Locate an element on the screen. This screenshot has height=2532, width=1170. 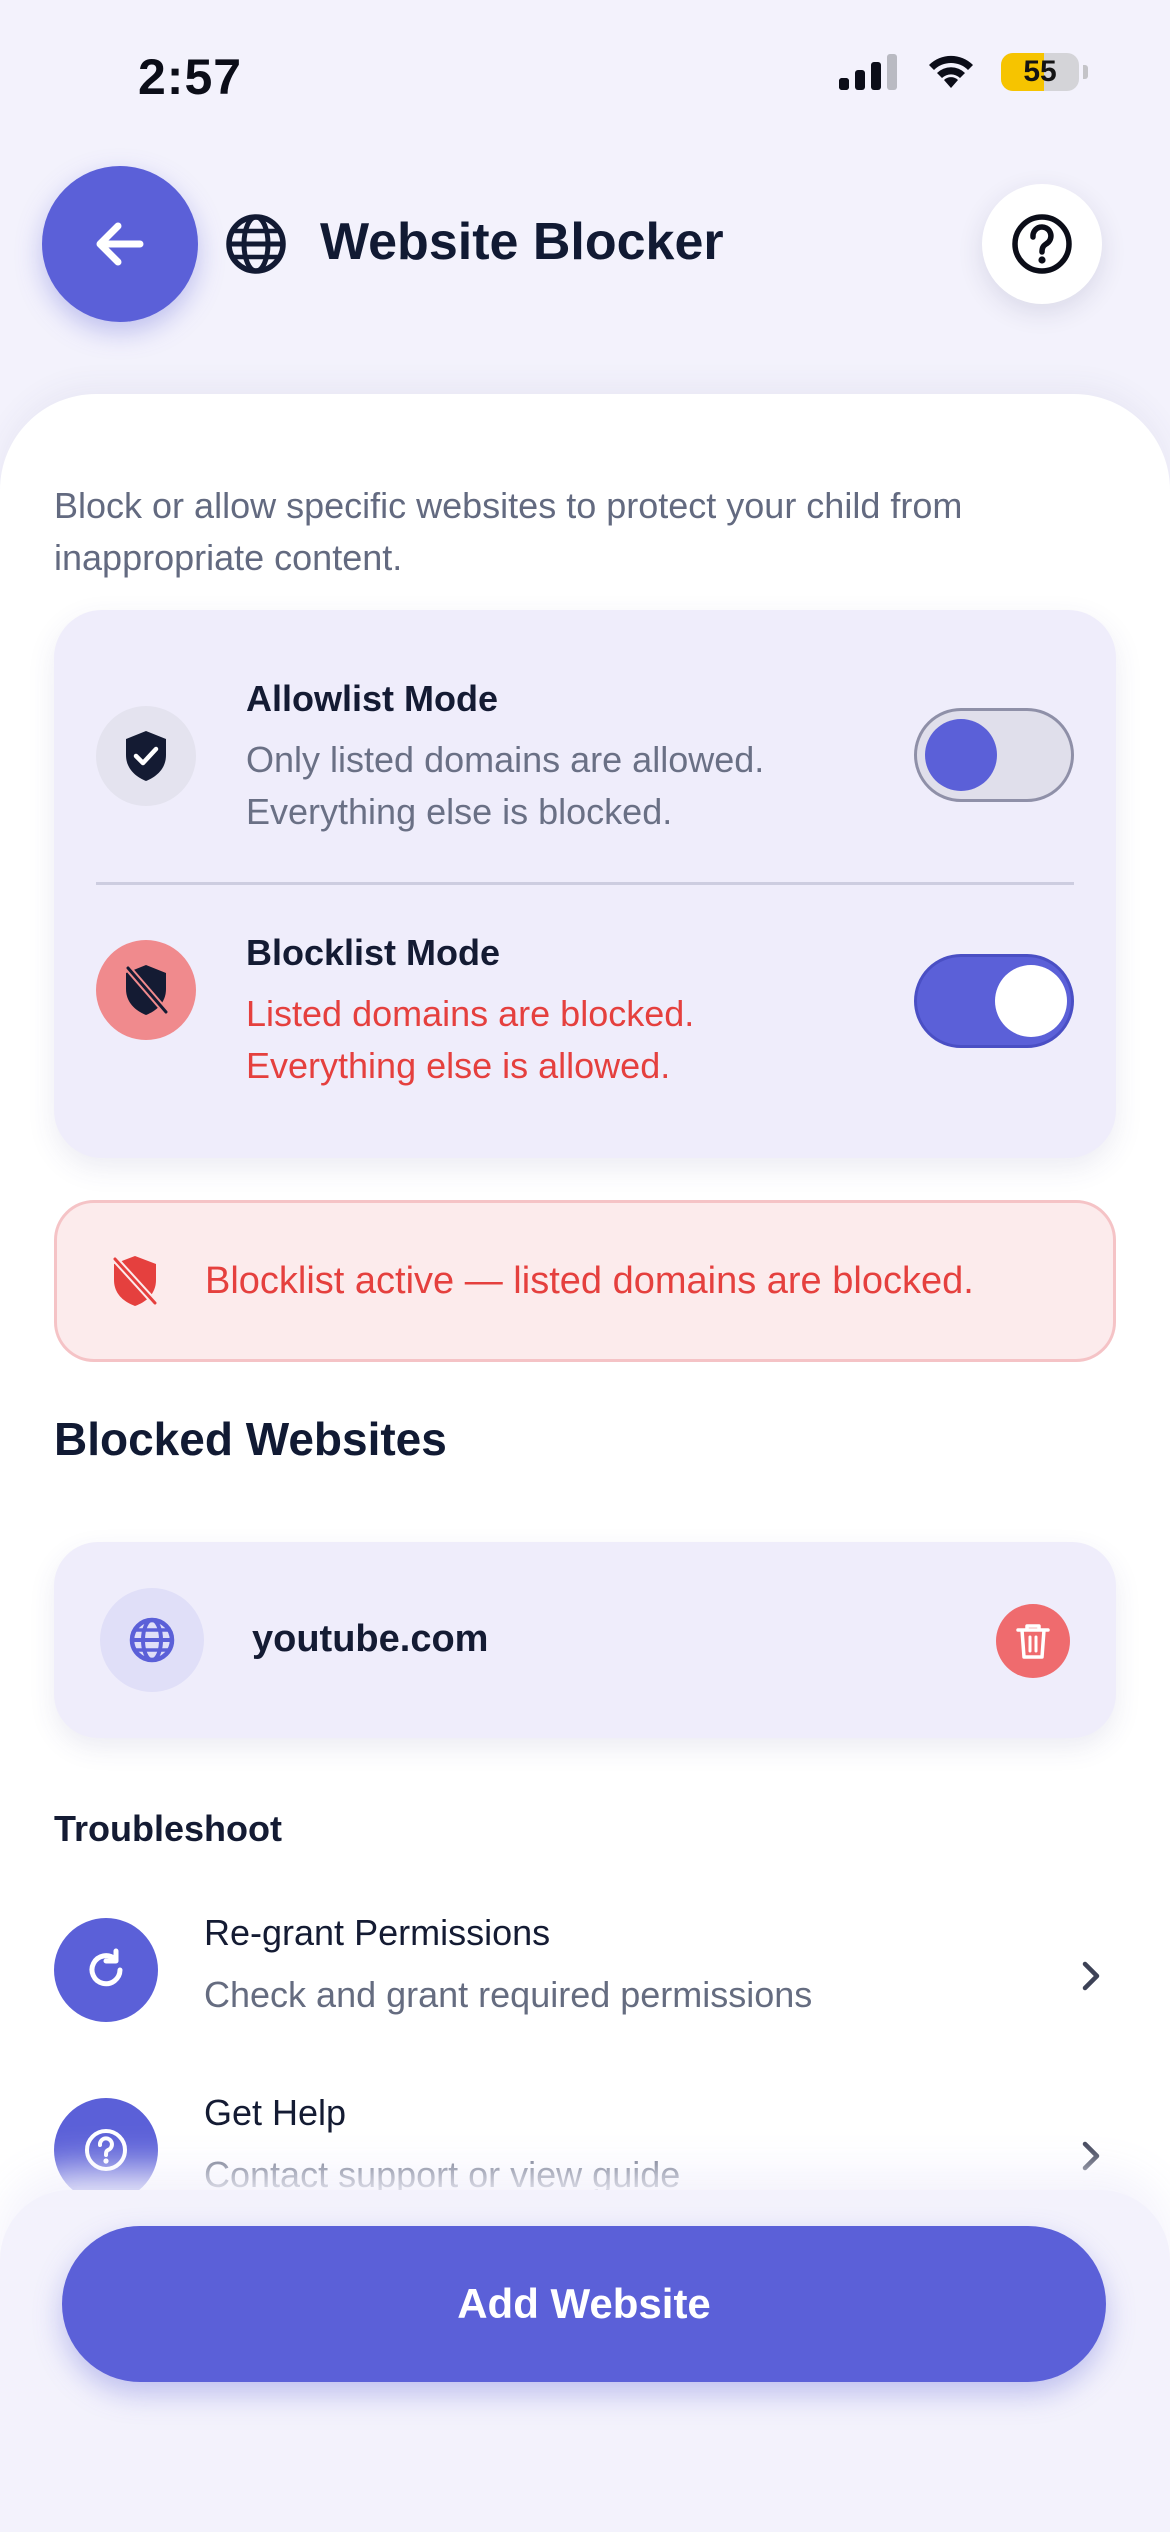
blocklist-mode-title: Blocklist Mode is located at coordinates (373, 952).